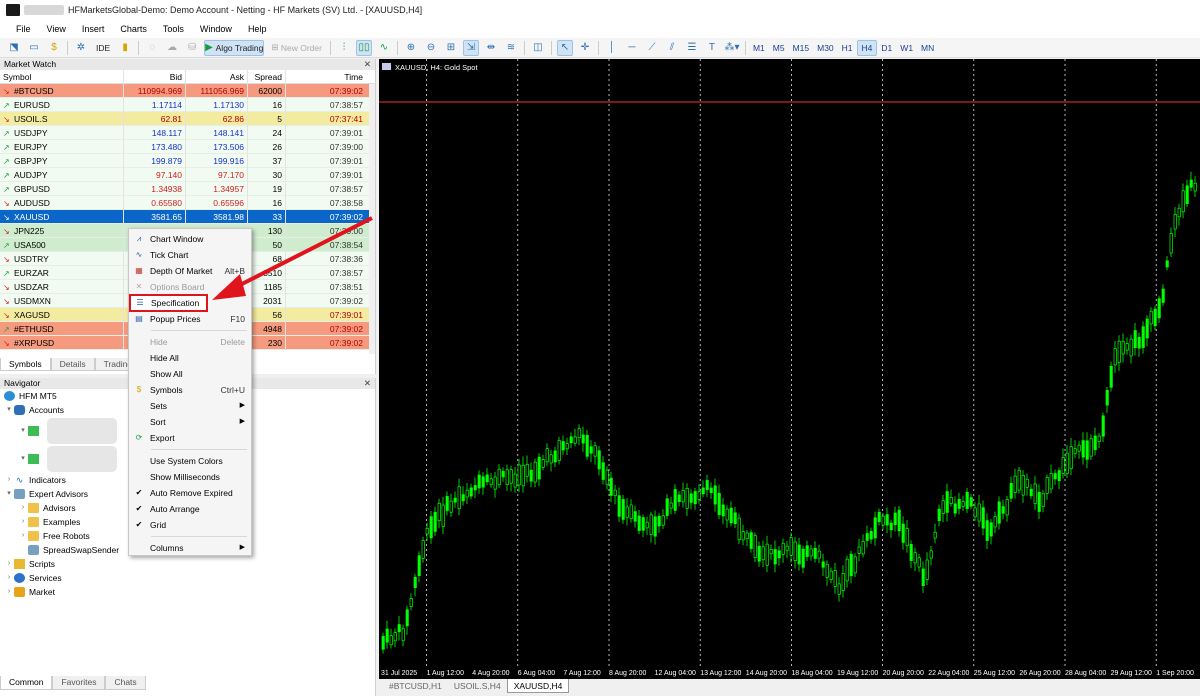 The width and height of the screenshot is (1200, 696). I want to click on chart-tab-btcusd: #BTCUSD,H1, so click(415, 686).